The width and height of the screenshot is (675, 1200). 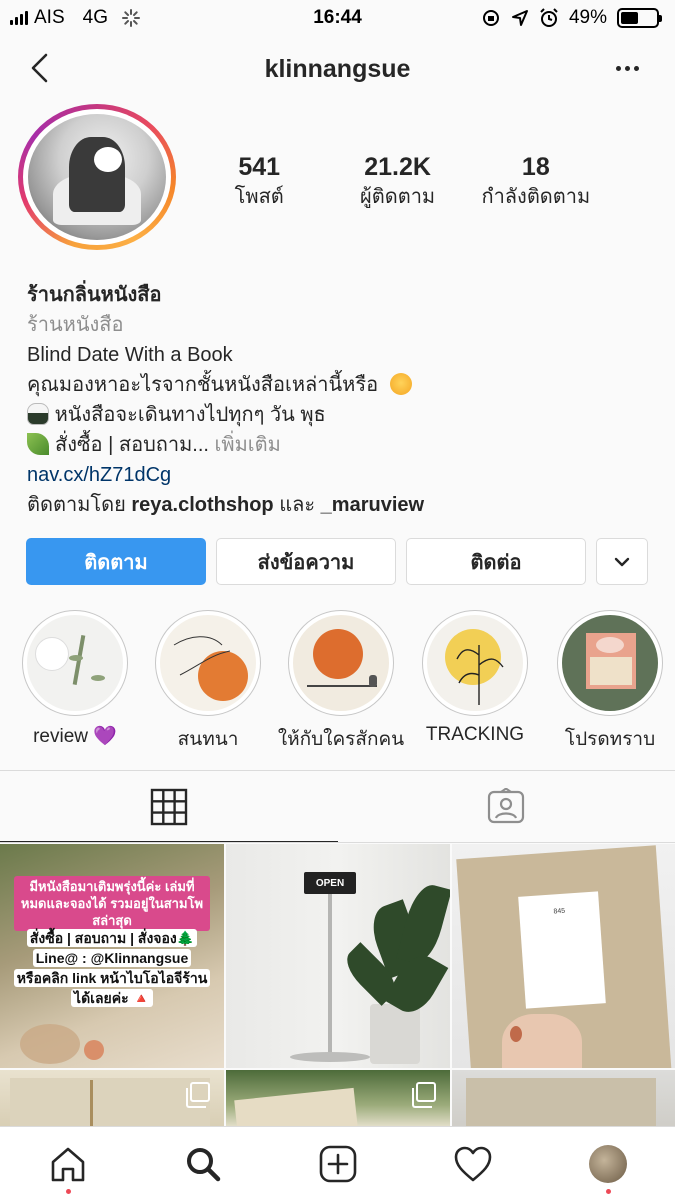 I want to click on relieved-face-icon, so click(x=400, y=384).